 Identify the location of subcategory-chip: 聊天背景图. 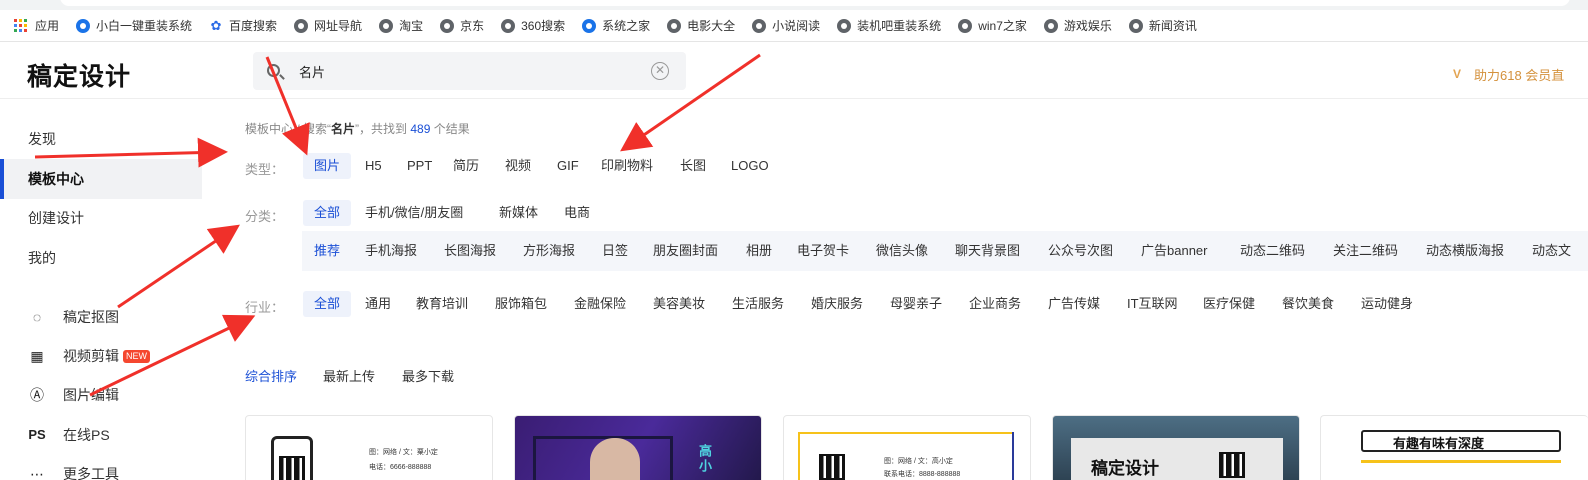
(987, 251).